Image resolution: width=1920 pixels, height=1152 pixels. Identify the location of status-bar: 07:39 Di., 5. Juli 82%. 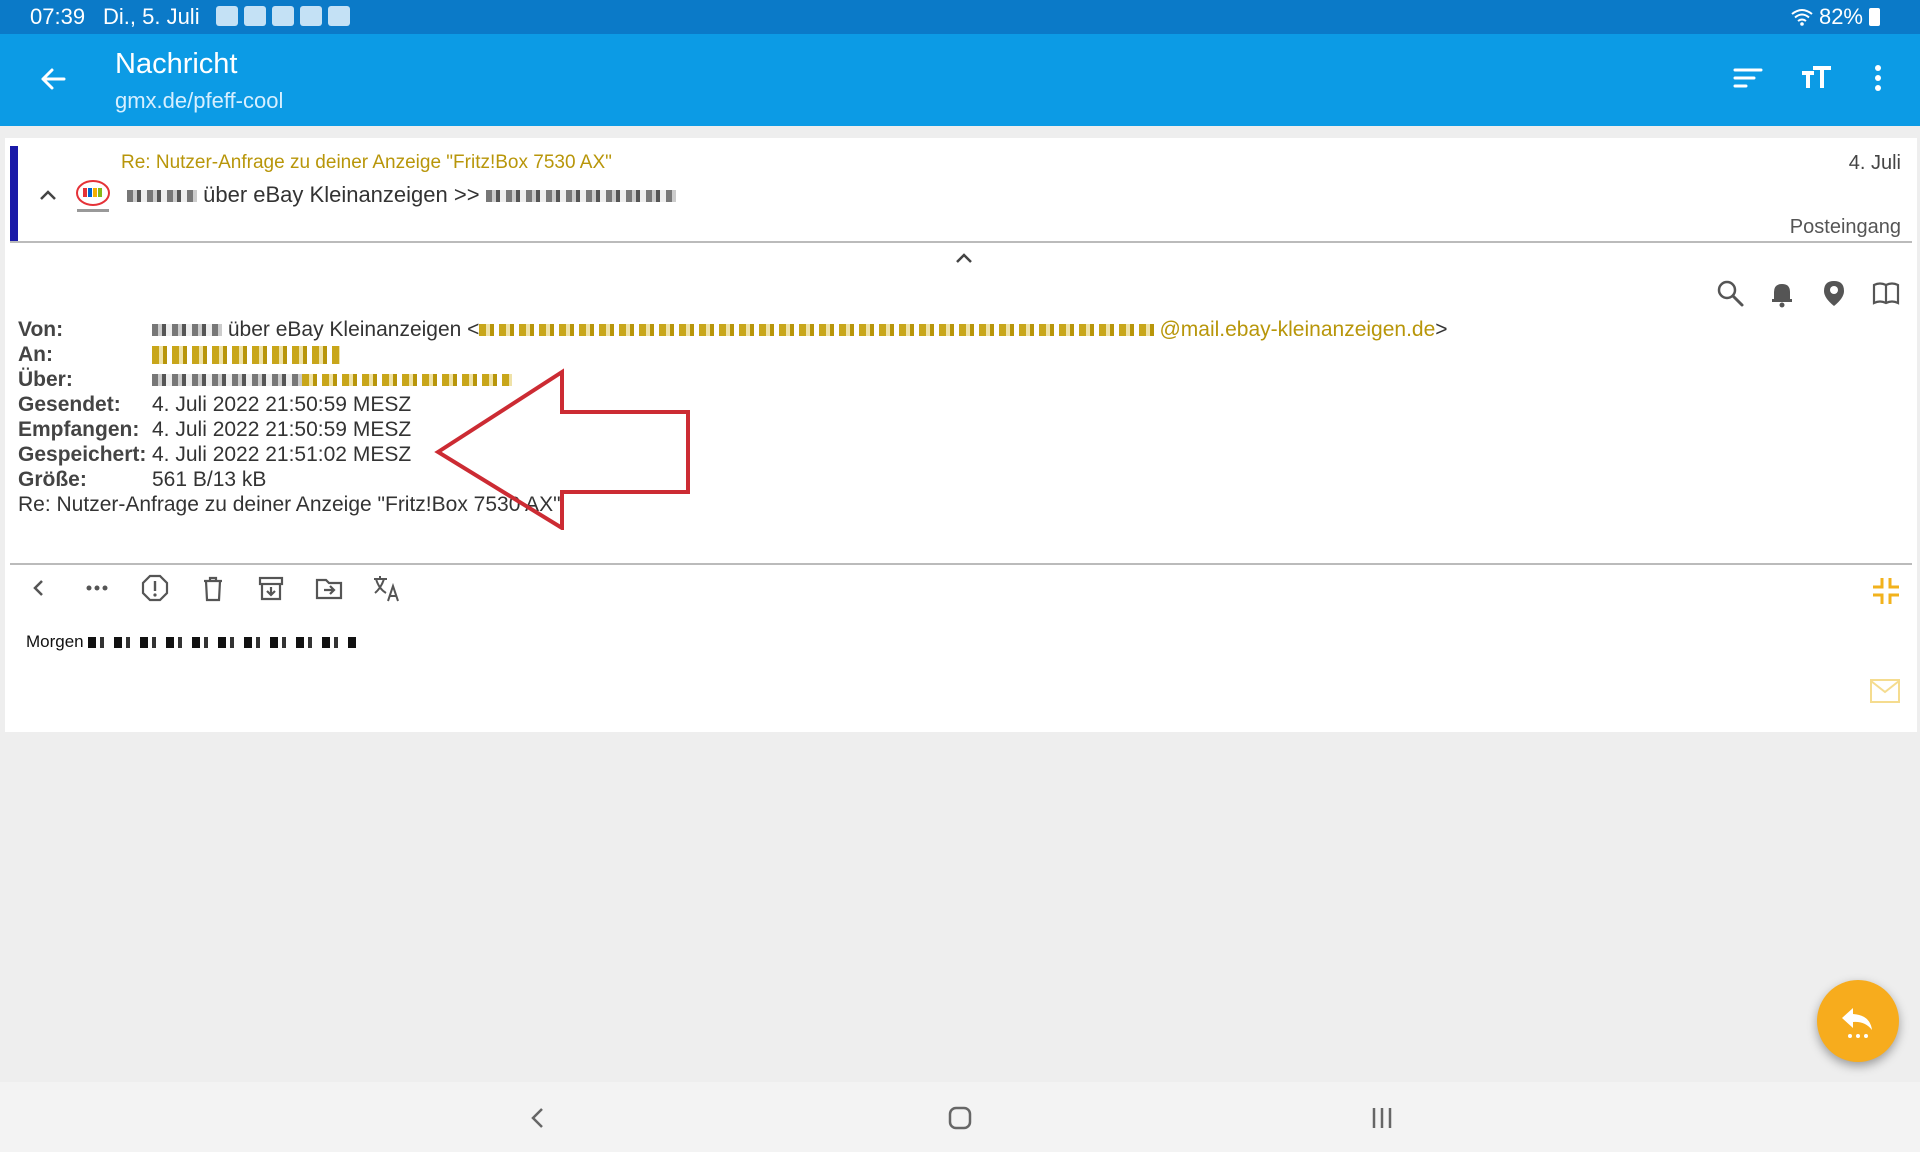
(960, 17).